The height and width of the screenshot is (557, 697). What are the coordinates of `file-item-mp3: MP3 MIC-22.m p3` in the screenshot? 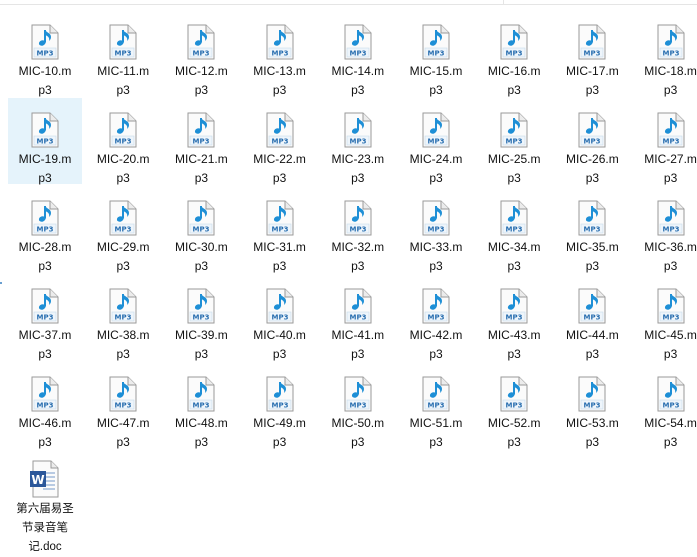 It's located at (280, 141).